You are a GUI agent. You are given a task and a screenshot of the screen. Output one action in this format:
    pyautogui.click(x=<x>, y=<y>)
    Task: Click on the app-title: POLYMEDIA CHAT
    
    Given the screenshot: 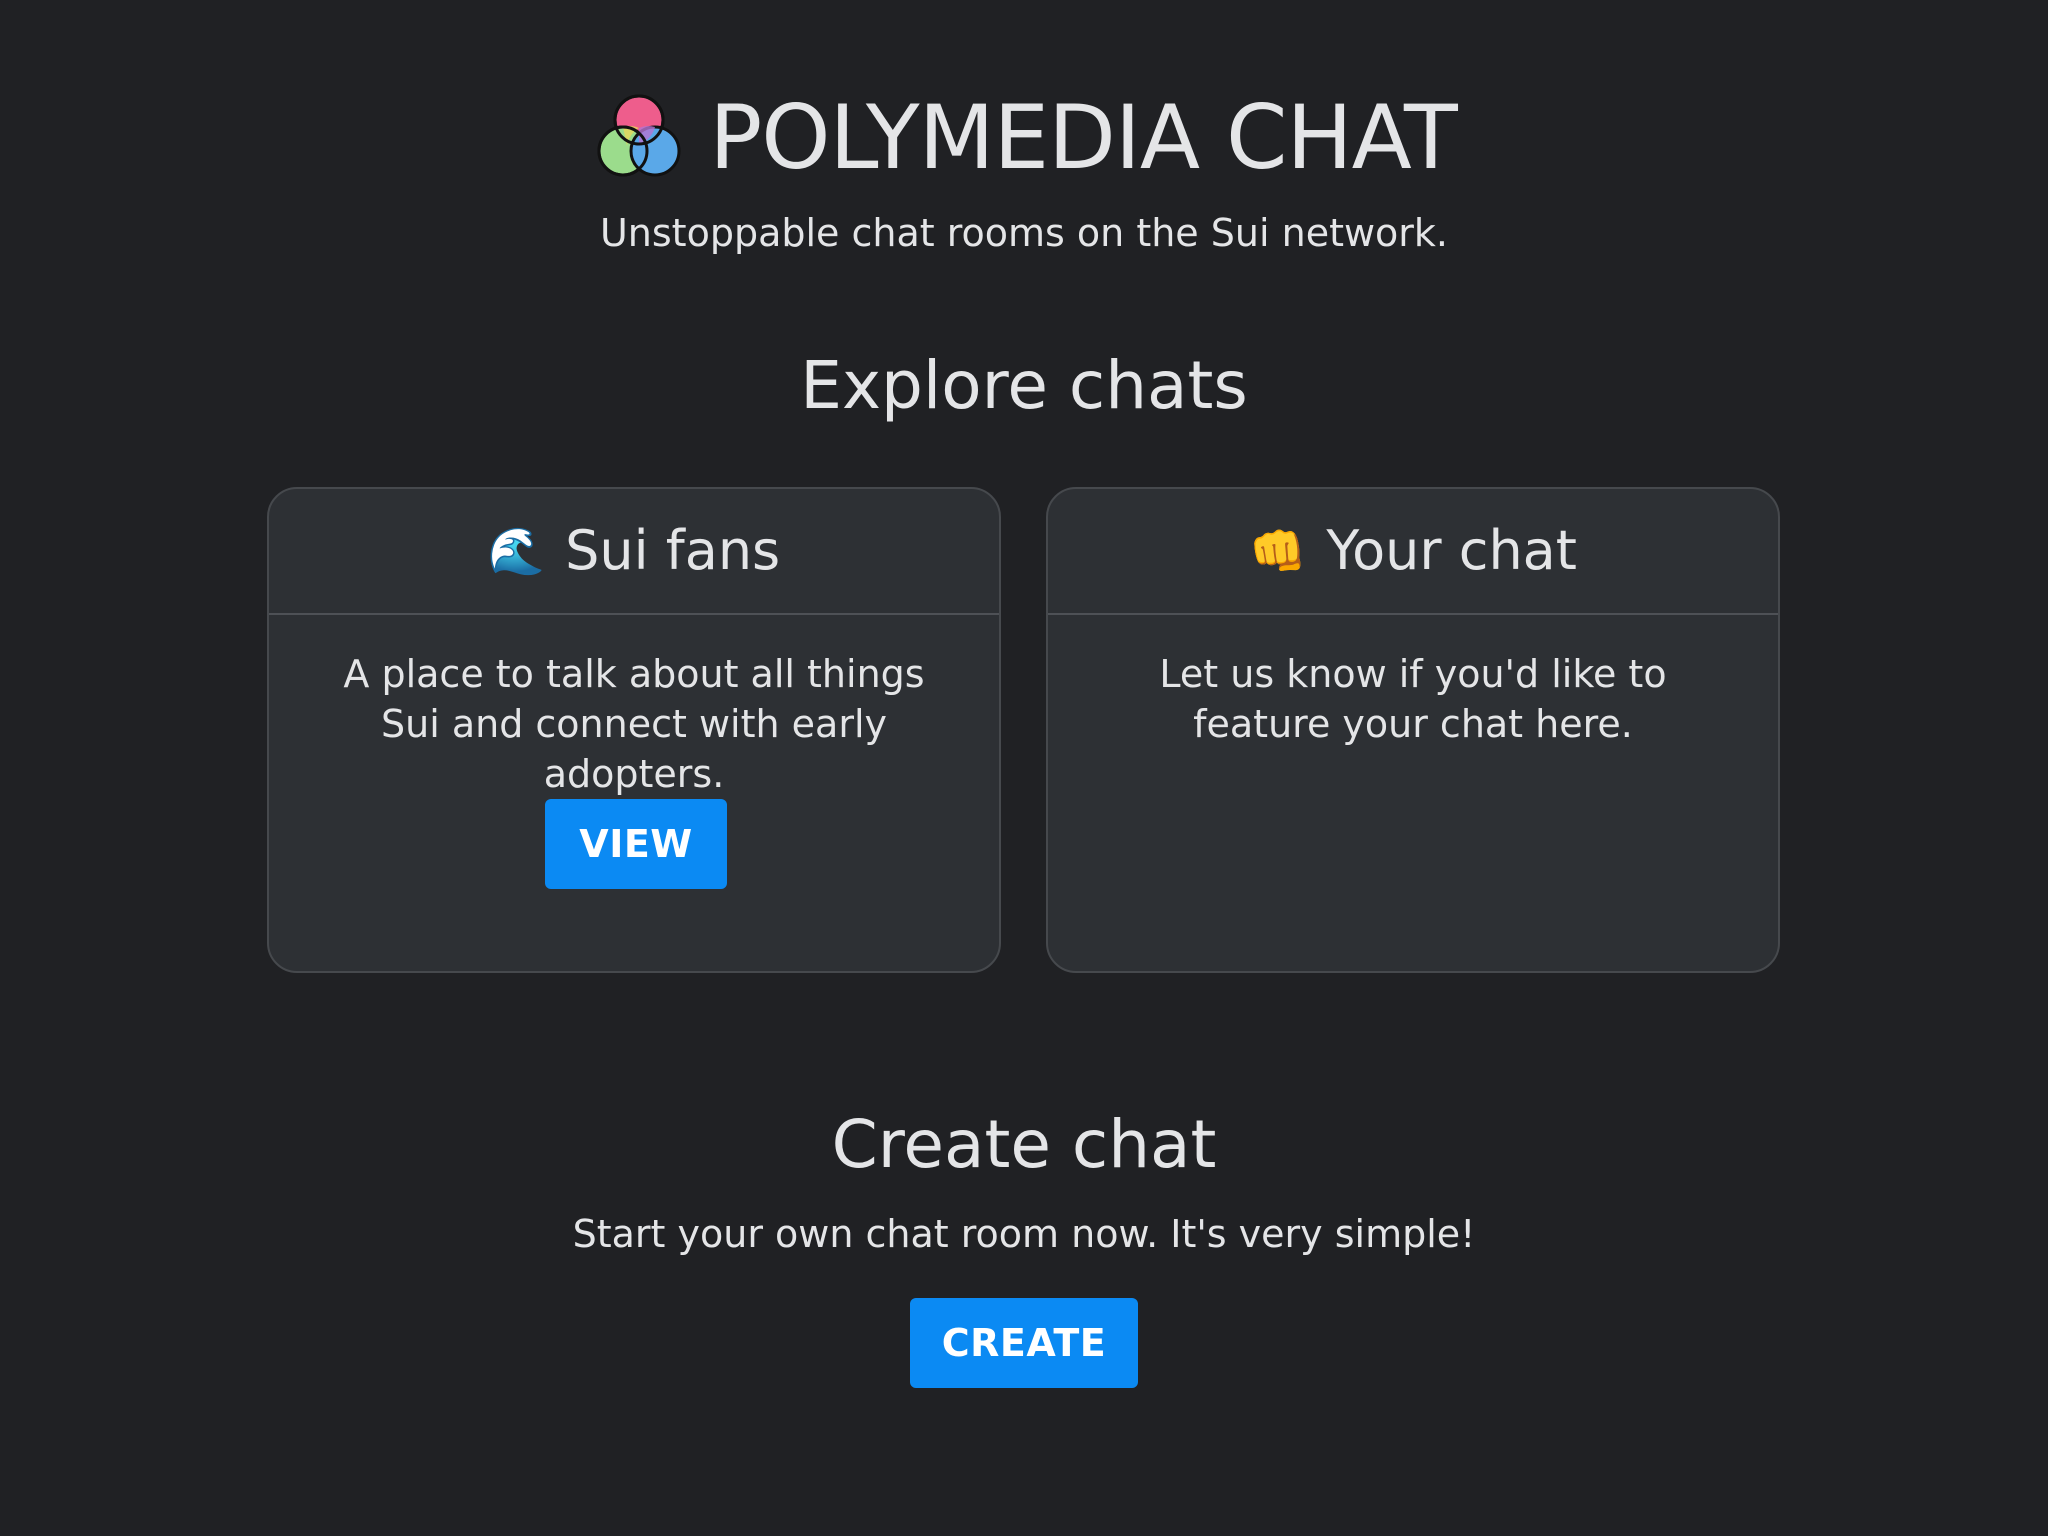 What is the action you would take?
    pyautogui.click(x=1083, y=137)
    